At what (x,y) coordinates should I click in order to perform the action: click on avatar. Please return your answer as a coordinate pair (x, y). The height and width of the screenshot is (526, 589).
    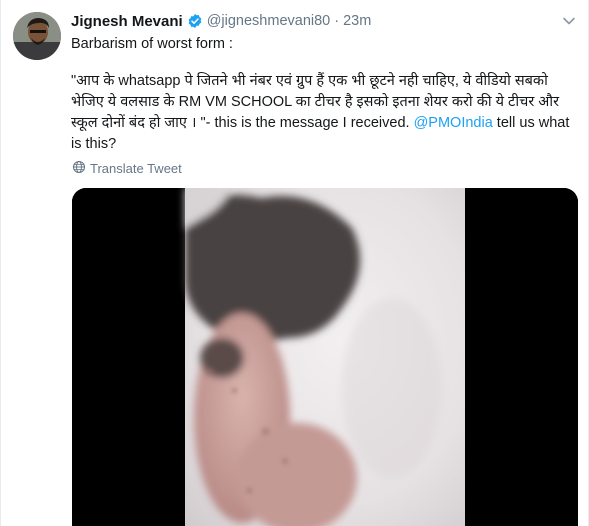
    Looking at the image, I should click on (37, 36).